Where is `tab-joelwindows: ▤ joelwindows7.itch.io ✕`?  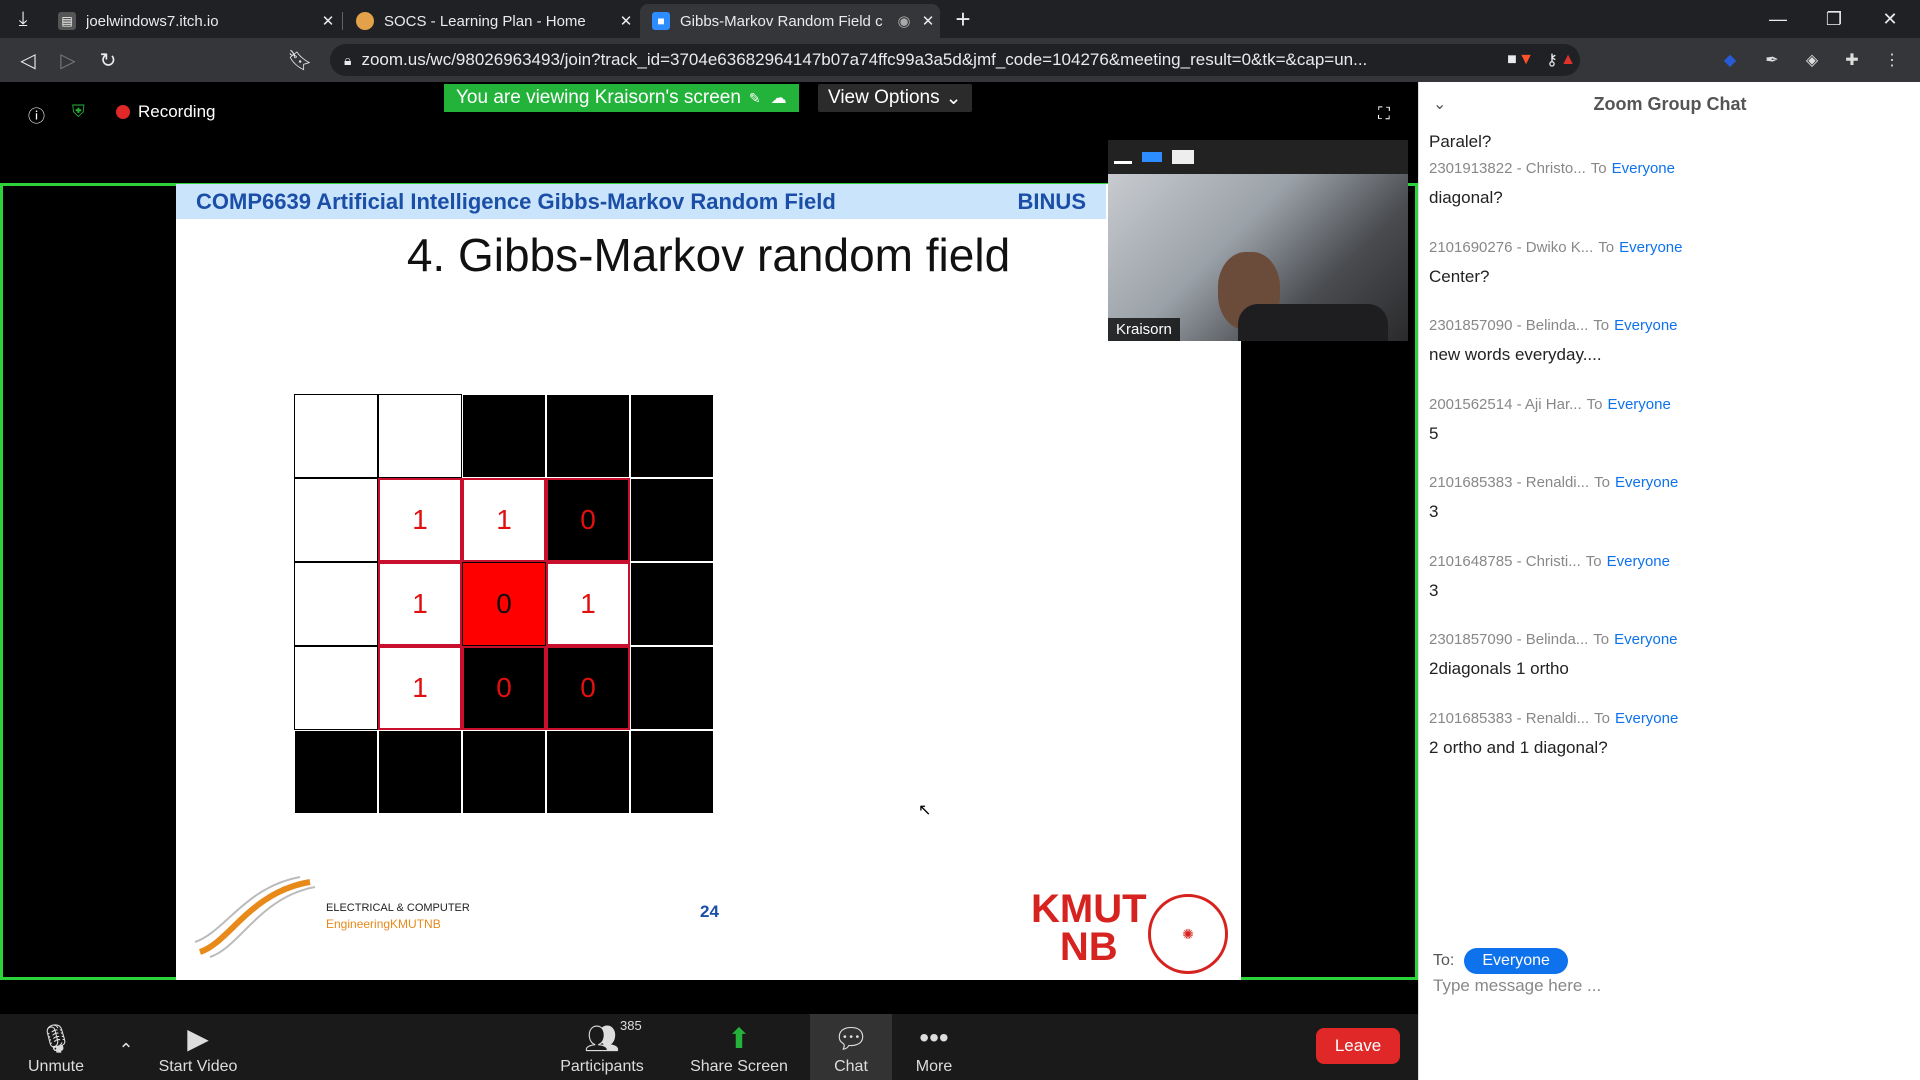
tab-joelwindows: ▤ joelwindows7.itch.io ✕ is located at coordinates (193, 21).